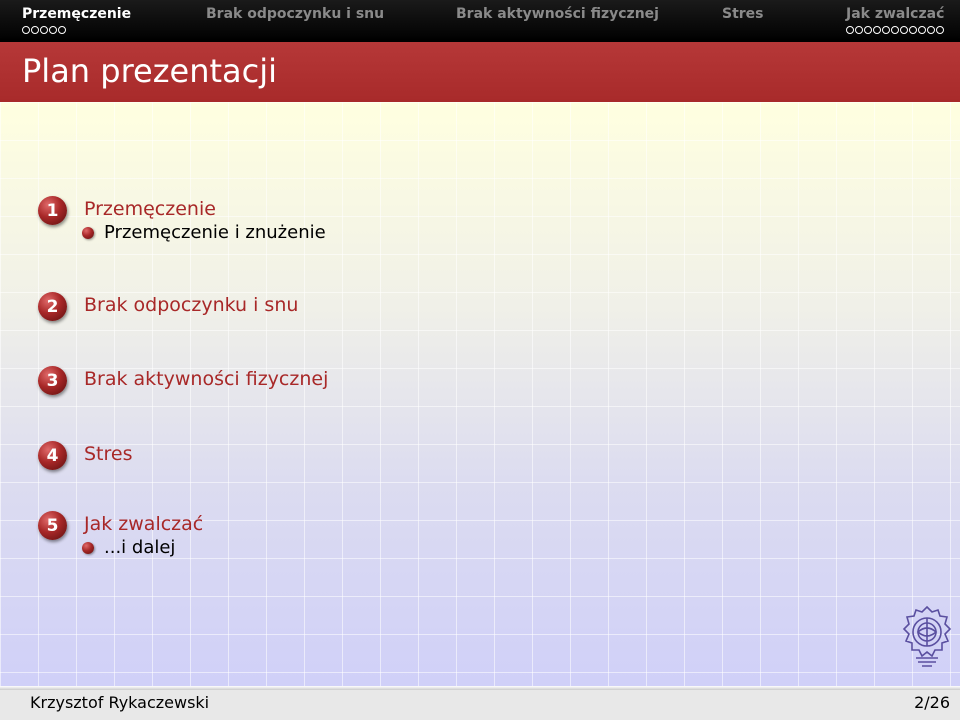  What do you see at coordinates (108, 454) in the screenshot?
I see `toc-section-title: Stres` at bounding box center [108, 454].